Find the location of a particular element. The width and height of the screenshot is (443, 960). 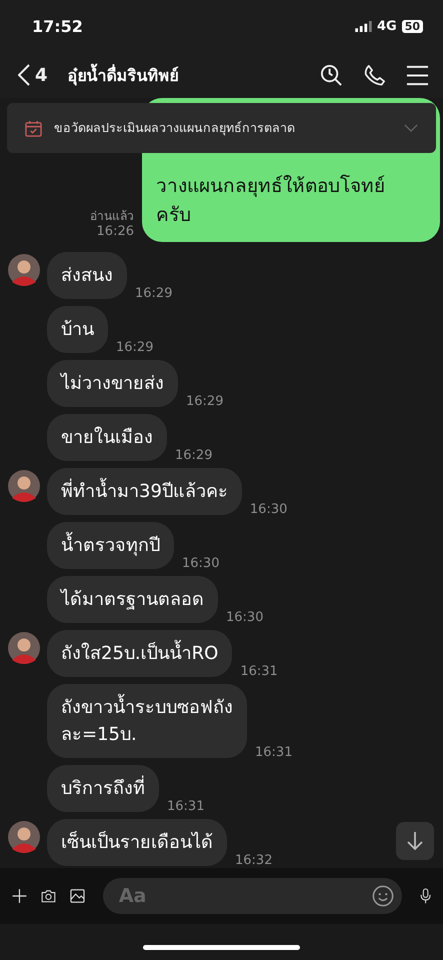

received-message: ถังขาวน้ำระบบซอฟถัง ละ=15บ. is located at coordinates (147, 721).